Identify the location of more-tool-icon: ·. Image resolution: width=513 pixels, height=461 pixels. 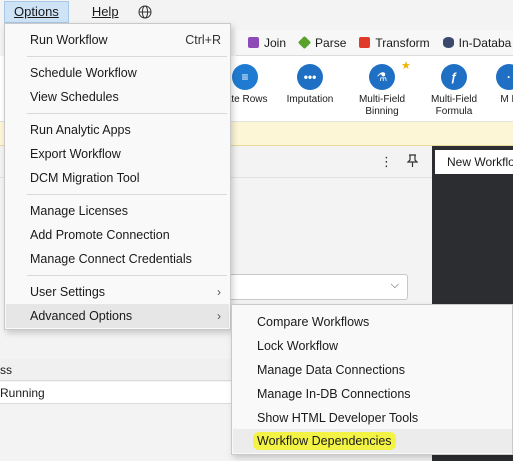
(504, 77).